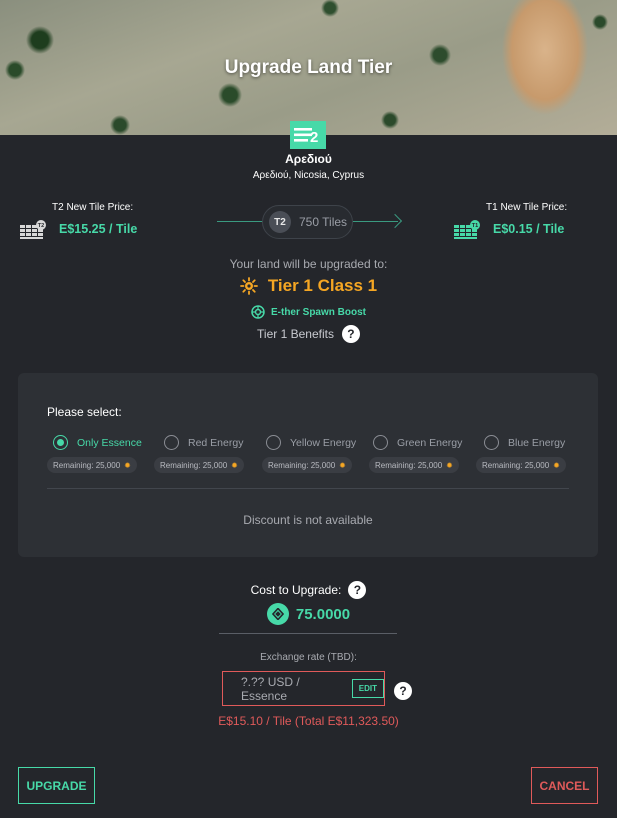 This screenshot has height=818, width=617. What do you see at coordinates (84, 412) in the screenshot?
I see `select-prompt: Please select:` at bounding box center [84, 412].